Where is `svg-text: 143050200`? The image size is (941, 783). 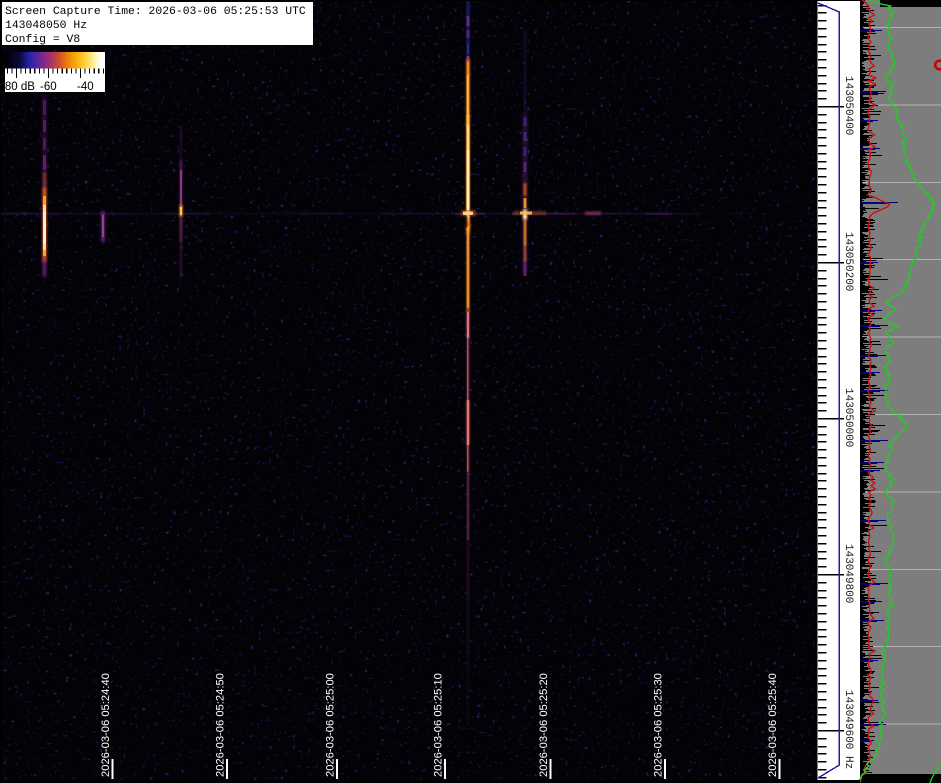 svg-text: 143050200 is located at coordinates (848, 261).